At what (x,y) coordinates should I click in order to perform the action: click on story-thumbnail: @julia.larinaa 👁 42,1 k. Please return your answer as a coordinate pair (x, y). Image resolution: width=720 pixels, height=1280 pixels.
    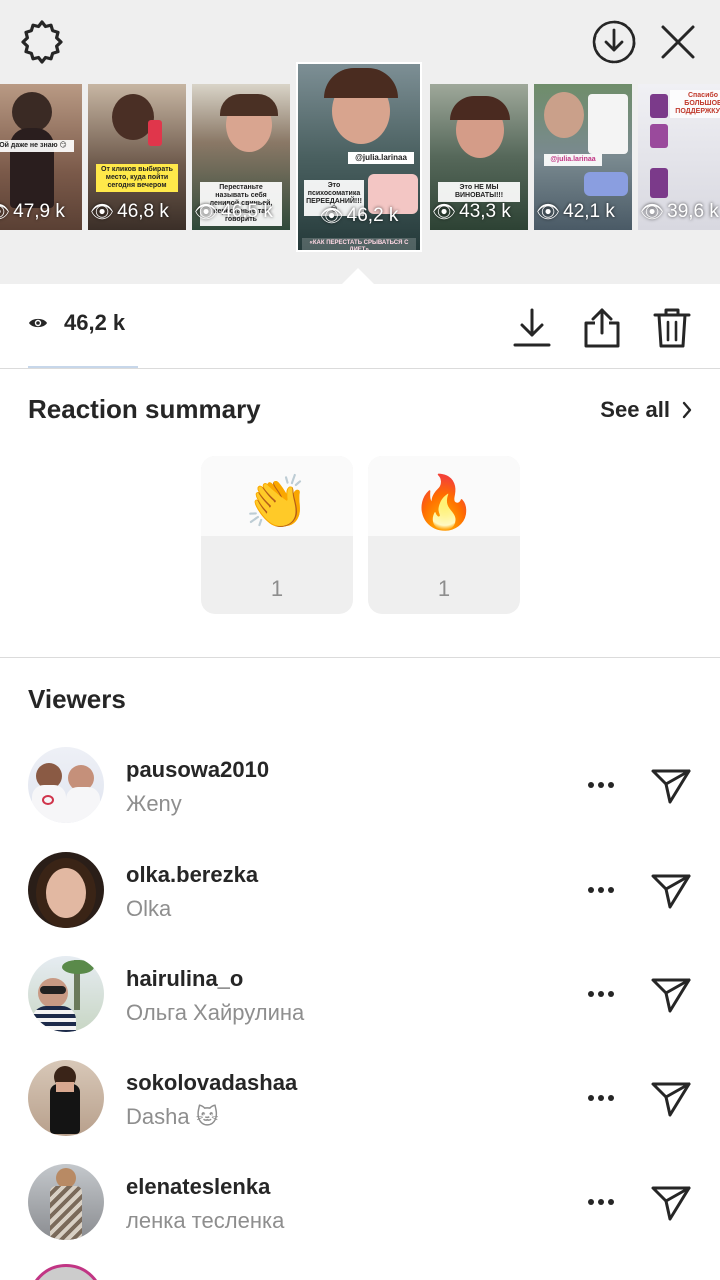
    Looking at the image, I should click on (583, 157).